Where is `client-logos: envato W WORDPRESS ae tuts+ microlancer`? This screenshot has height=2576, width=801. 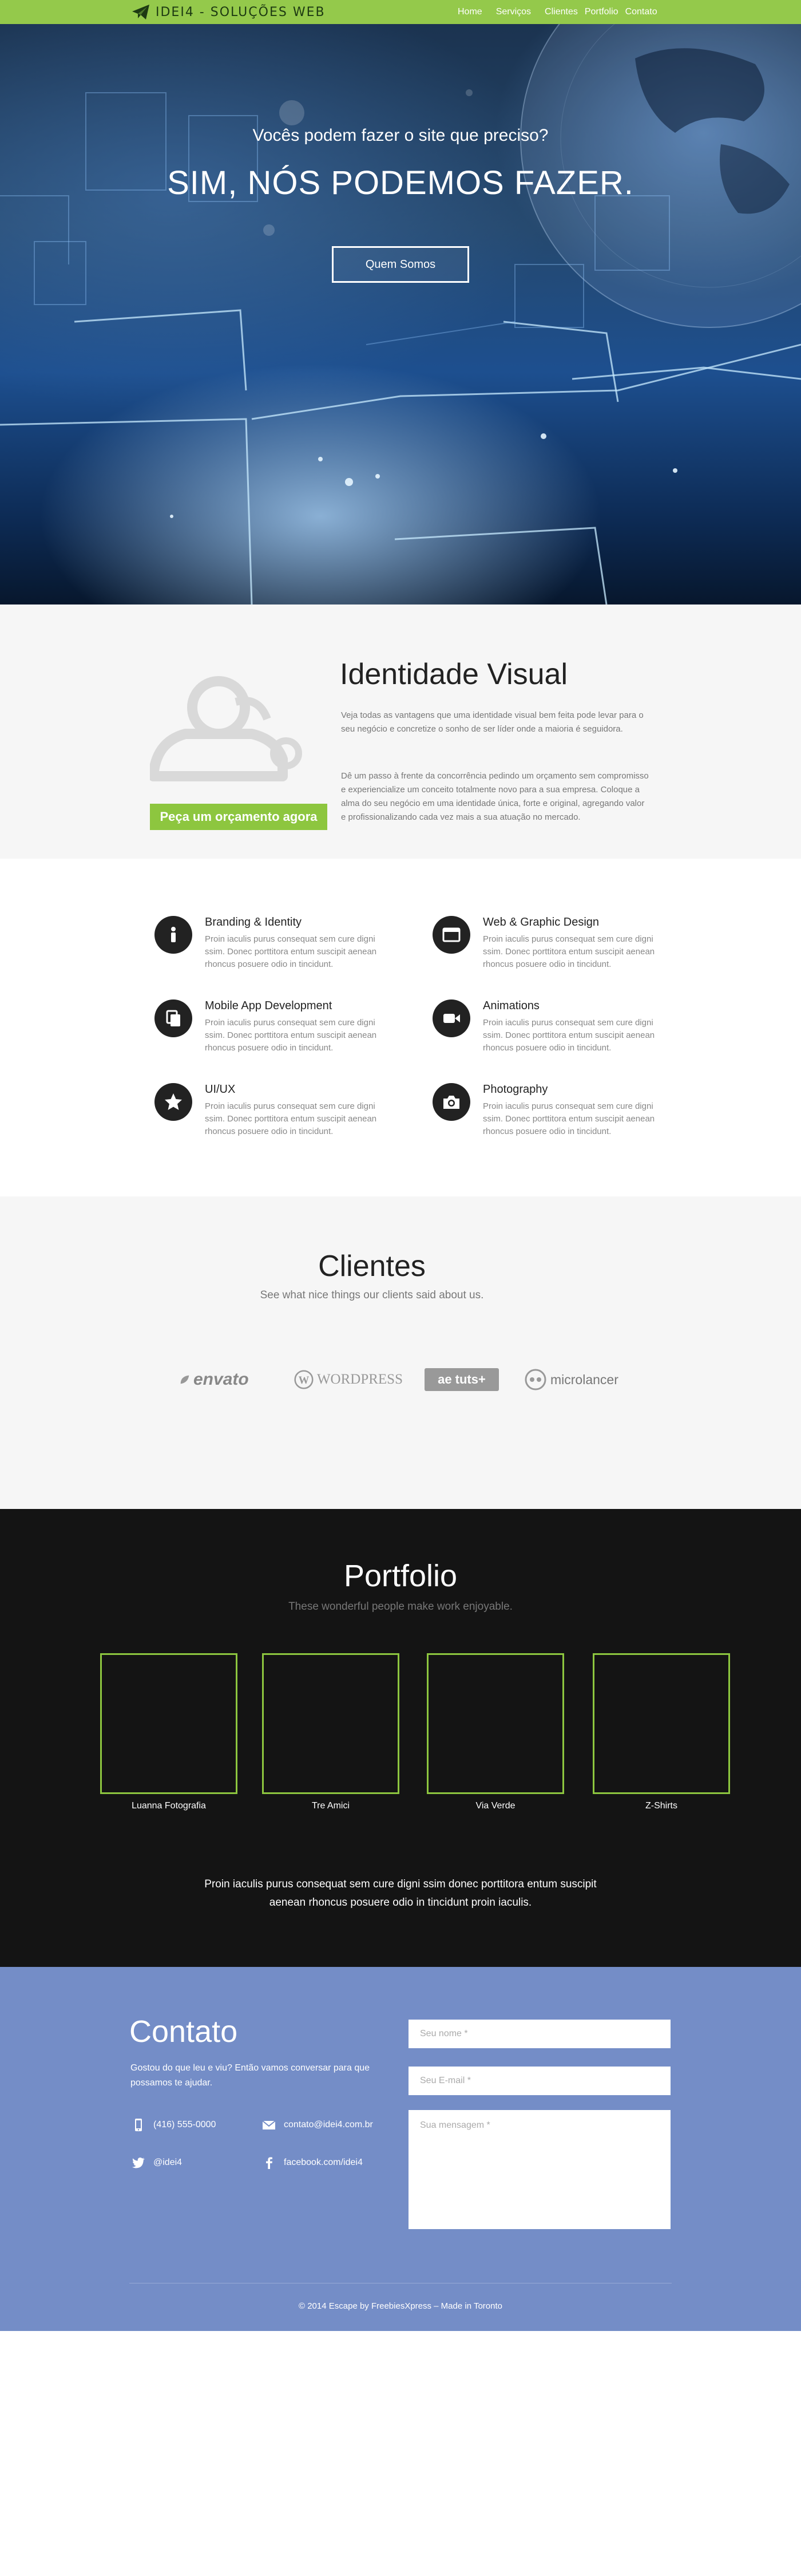
client-logos: envato W WORDPRESS ae tuts+ microlancer is located at coordinates (408, 1379).